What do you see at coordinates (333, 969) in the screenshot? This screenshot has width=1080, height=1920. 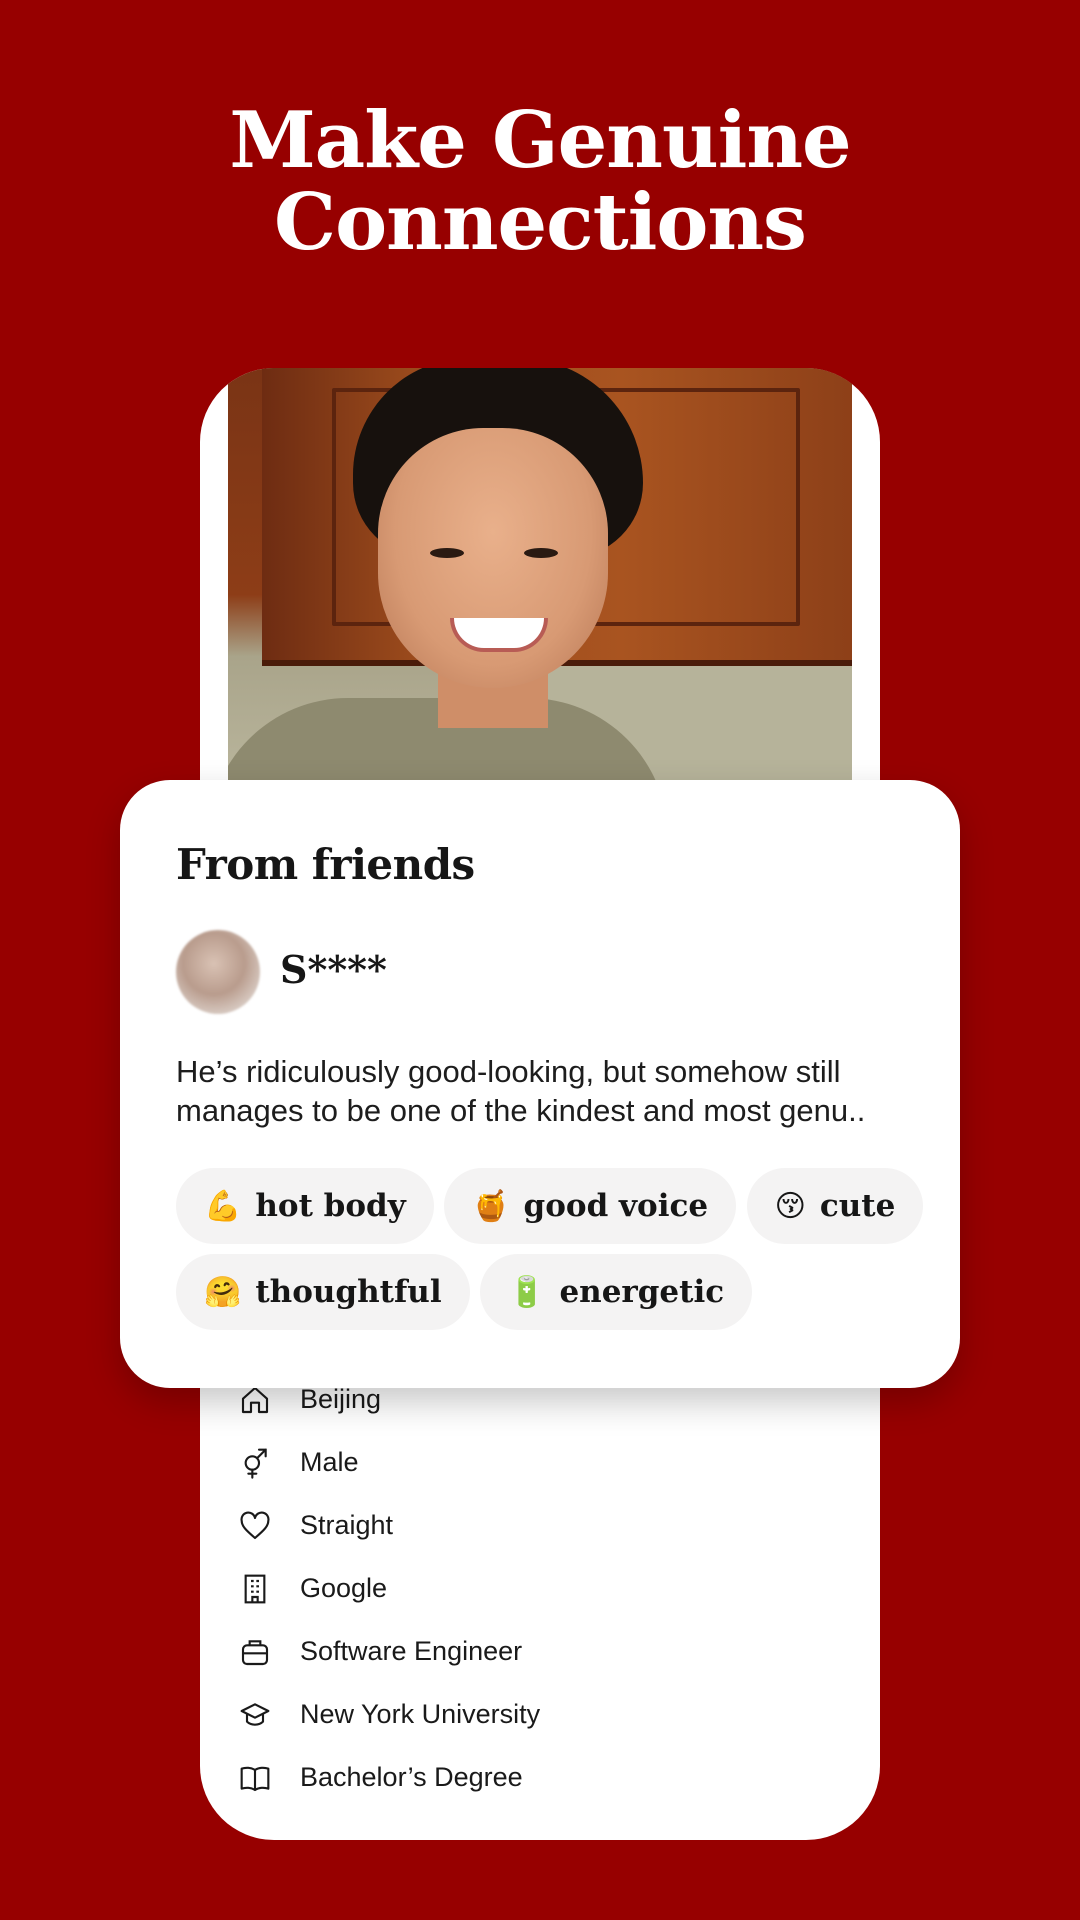 I see `friend-name: S****` at bounding box center [333, 969].